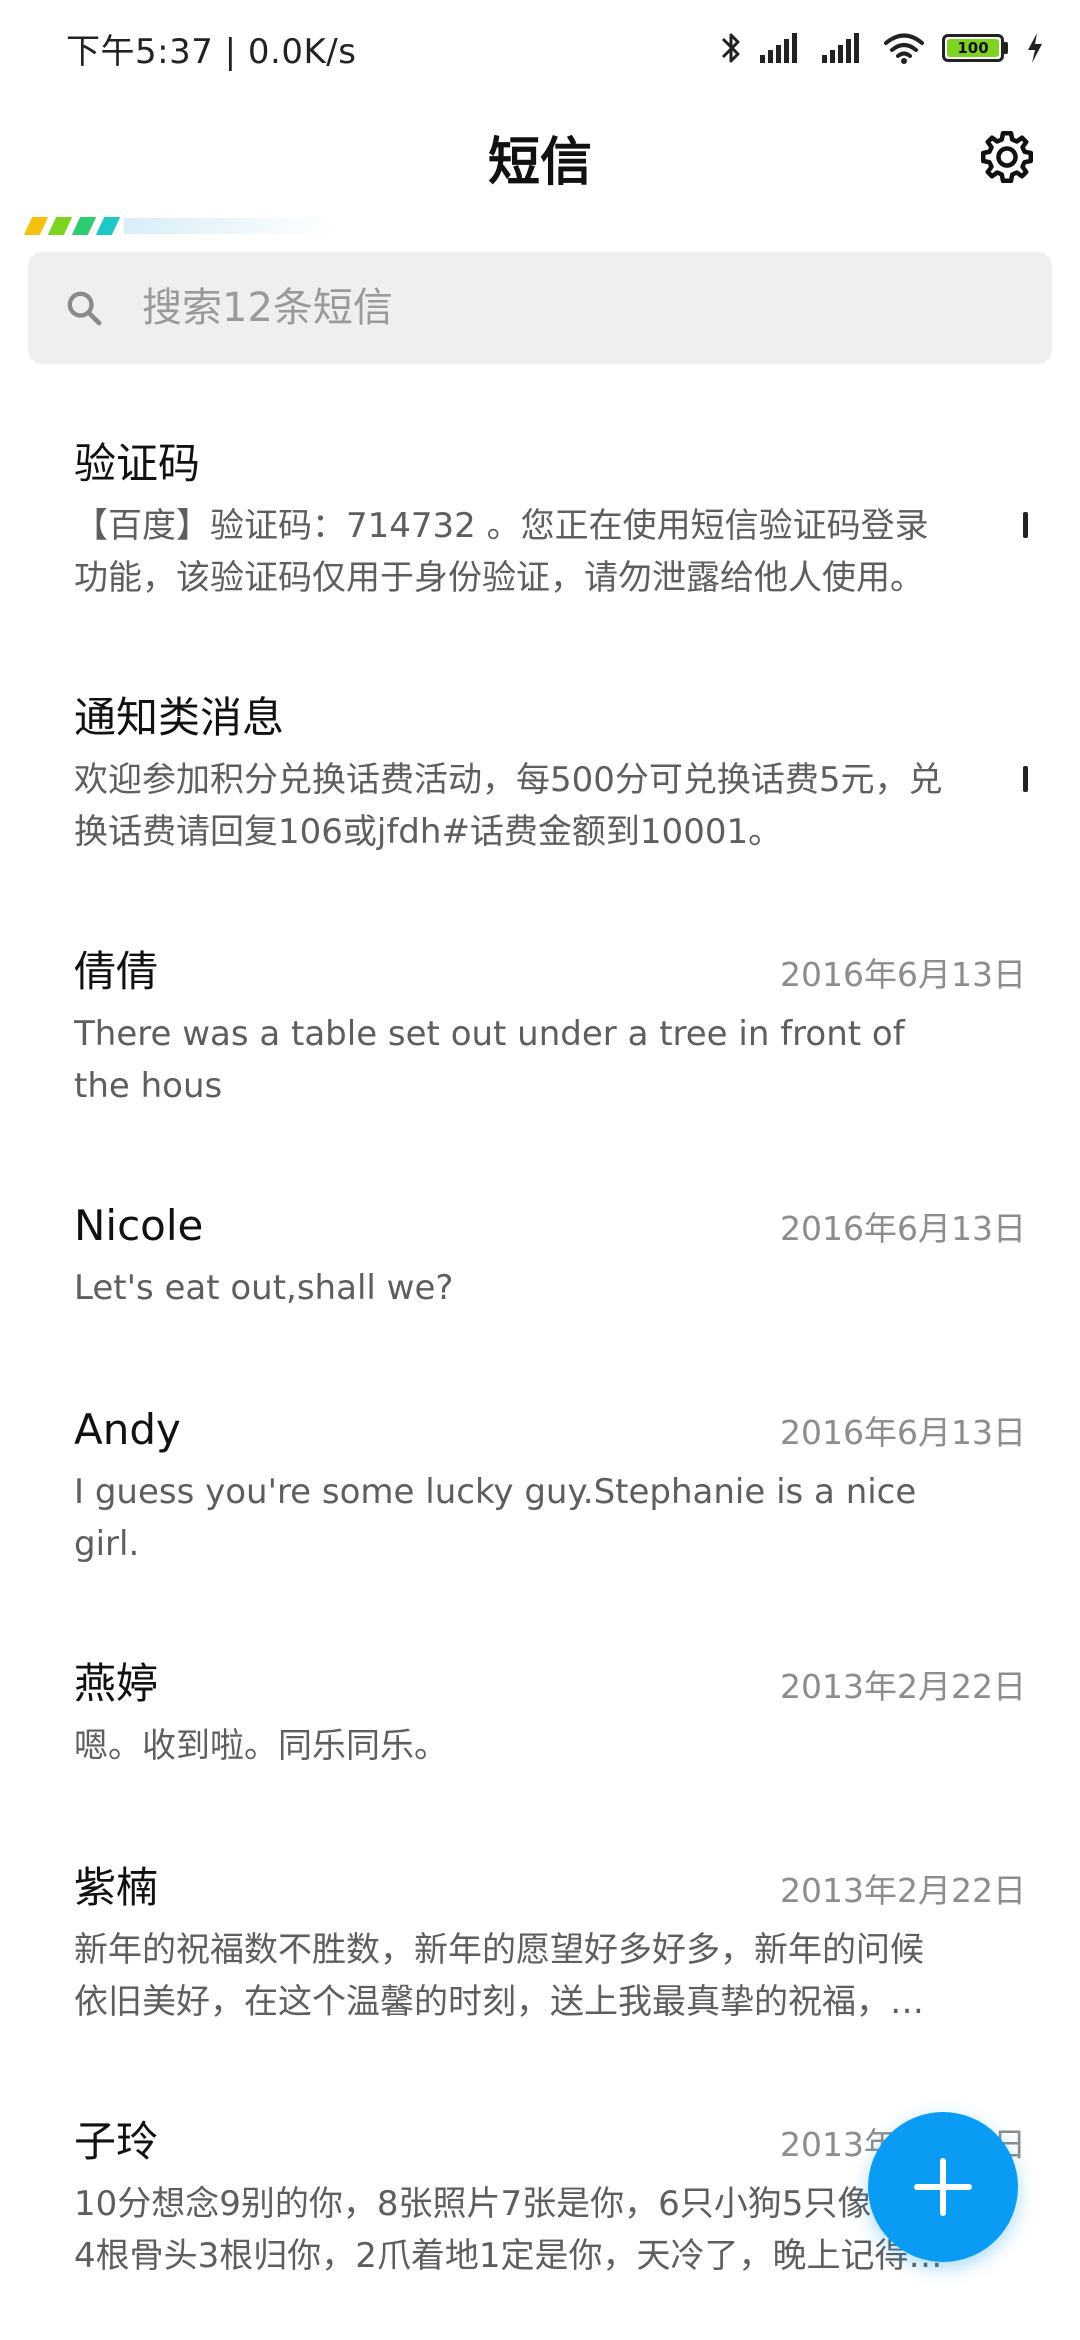 The width and height of the screenshot is (1080, 2340). What do you see at coordinates (882, 48) in the screenshot?
I see `status-icons: 100` at bounding box center [882, 48].